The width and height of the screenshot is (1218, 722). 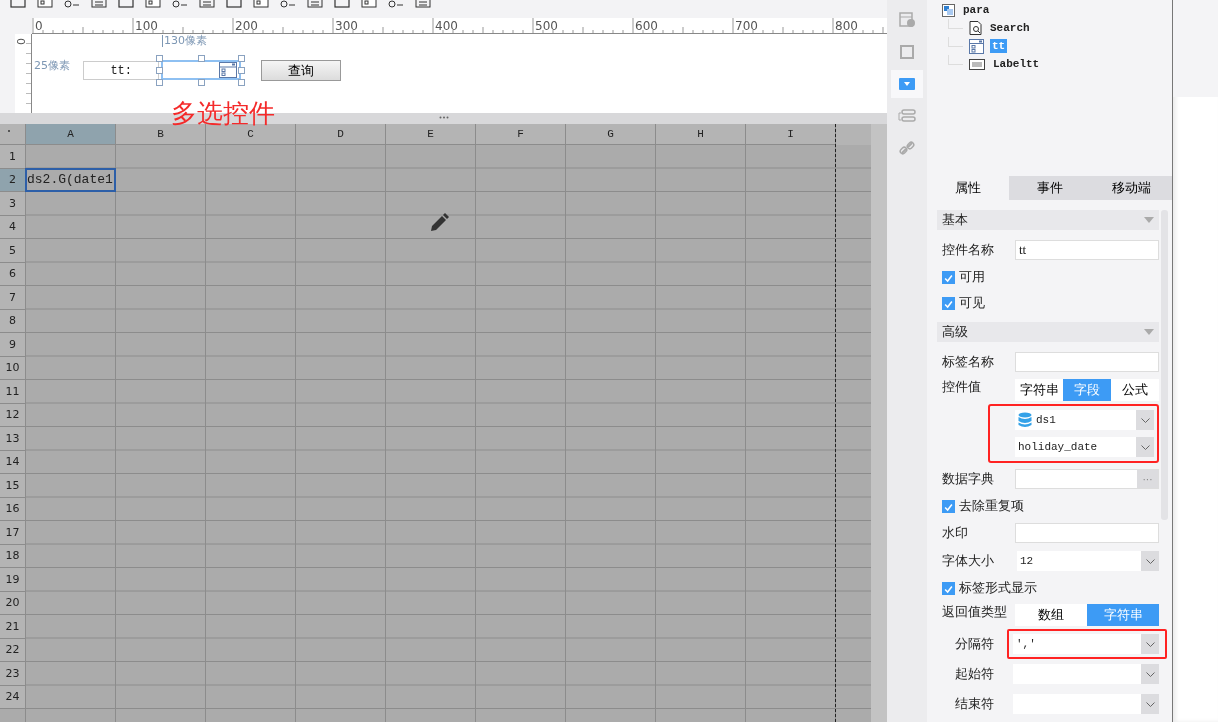 What do you see at coordinates (13, 368) in the screenshot?
I see `row-header: 10` at bounding box center [13, 368].